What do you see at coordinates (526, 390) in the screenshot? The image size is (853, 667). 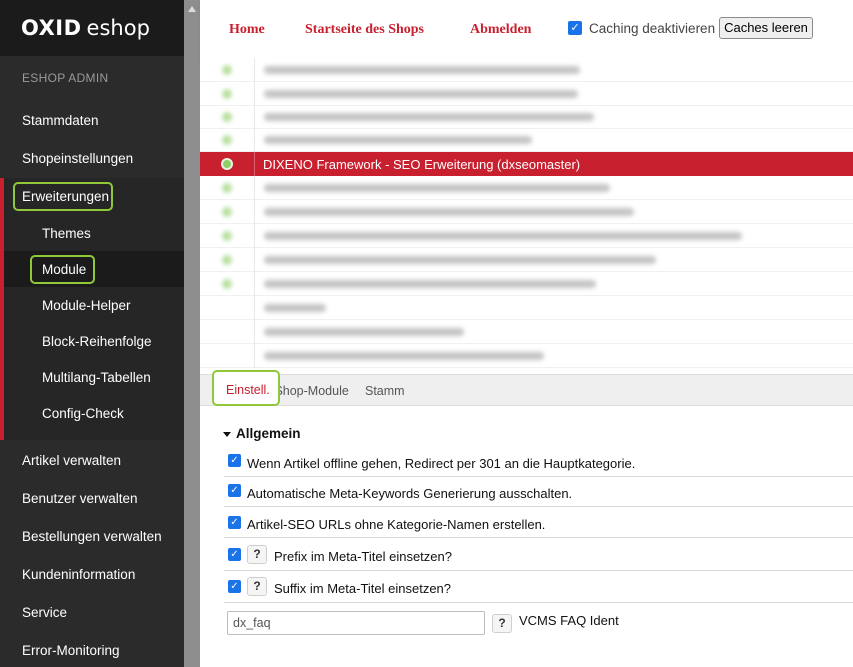 I see `tab-bar: Installierte Shop-Module Stamm` at bounding box center [526, 390].